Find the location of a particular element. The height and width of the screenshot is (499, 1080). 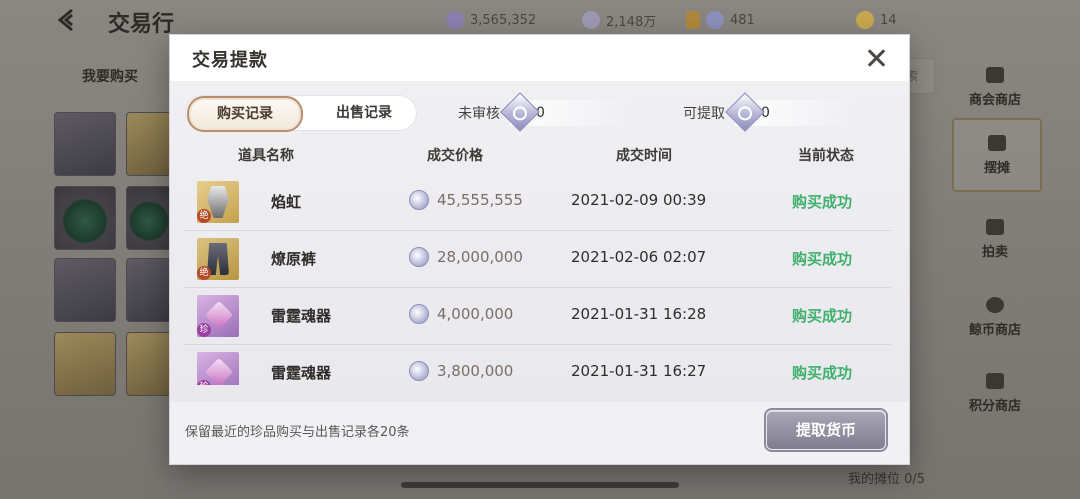

dialog-header: 交易提款 is located at coordinates (539, 58).